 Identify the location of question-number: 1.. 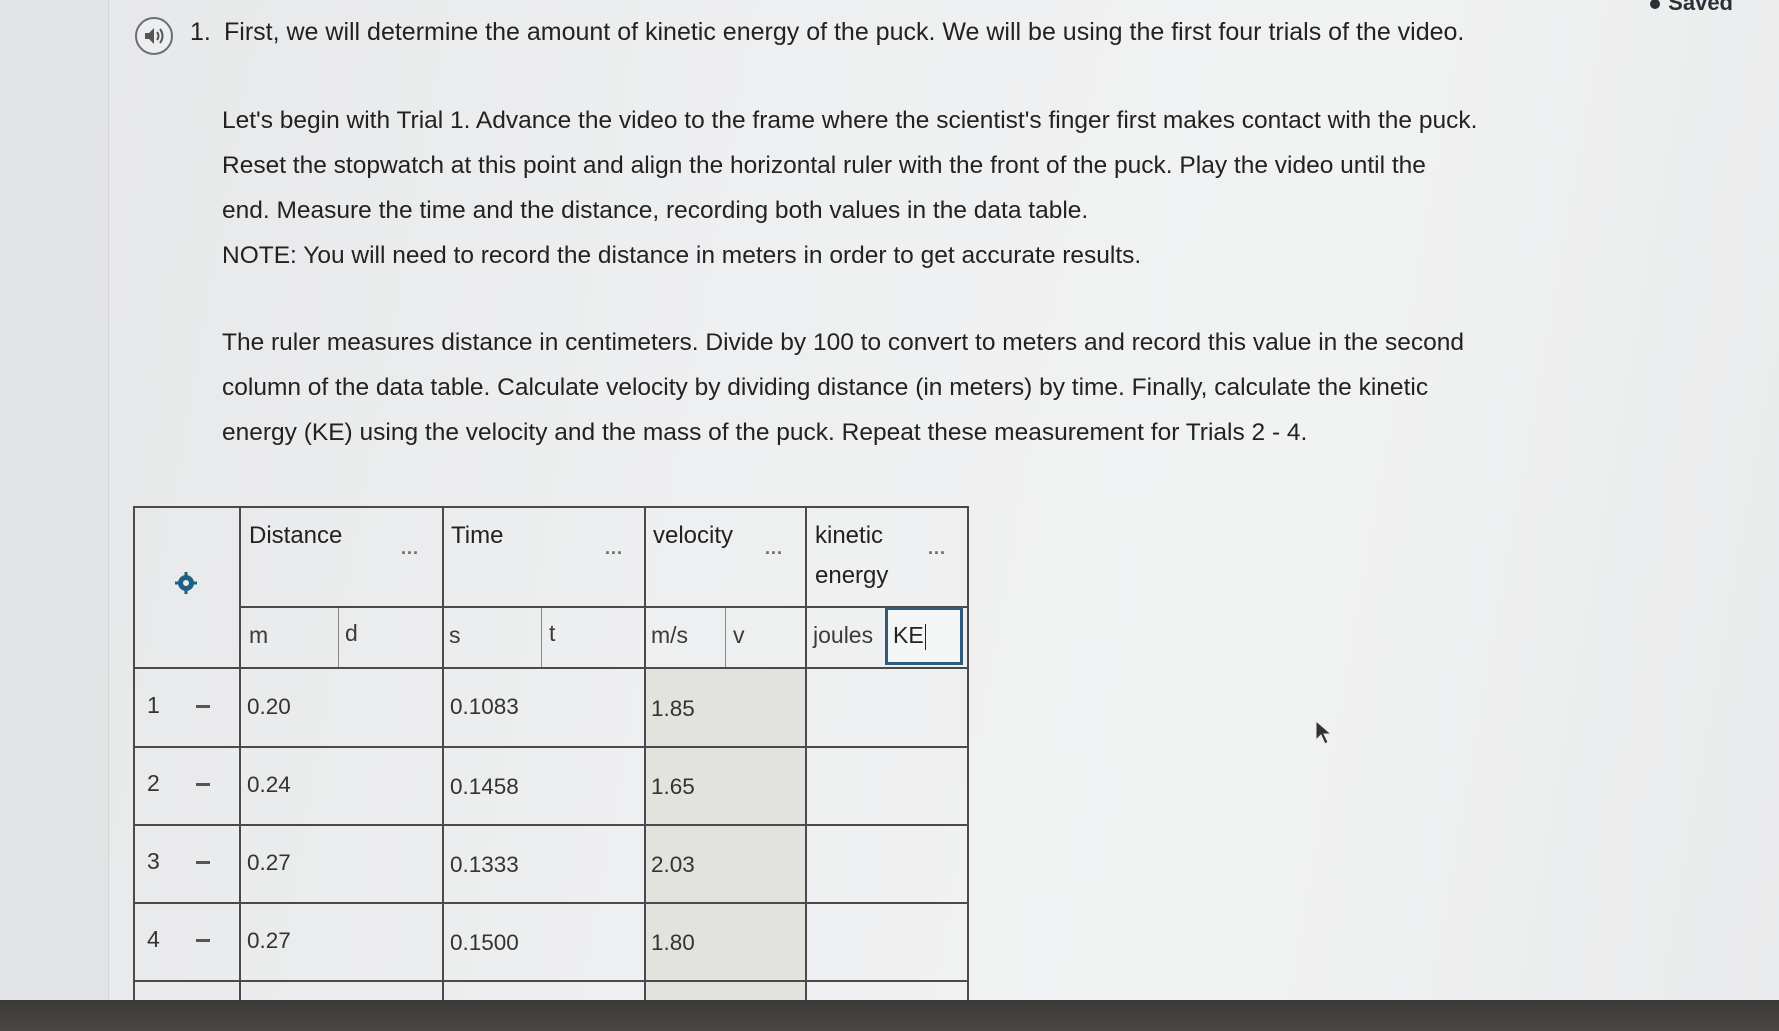
(200, 32).